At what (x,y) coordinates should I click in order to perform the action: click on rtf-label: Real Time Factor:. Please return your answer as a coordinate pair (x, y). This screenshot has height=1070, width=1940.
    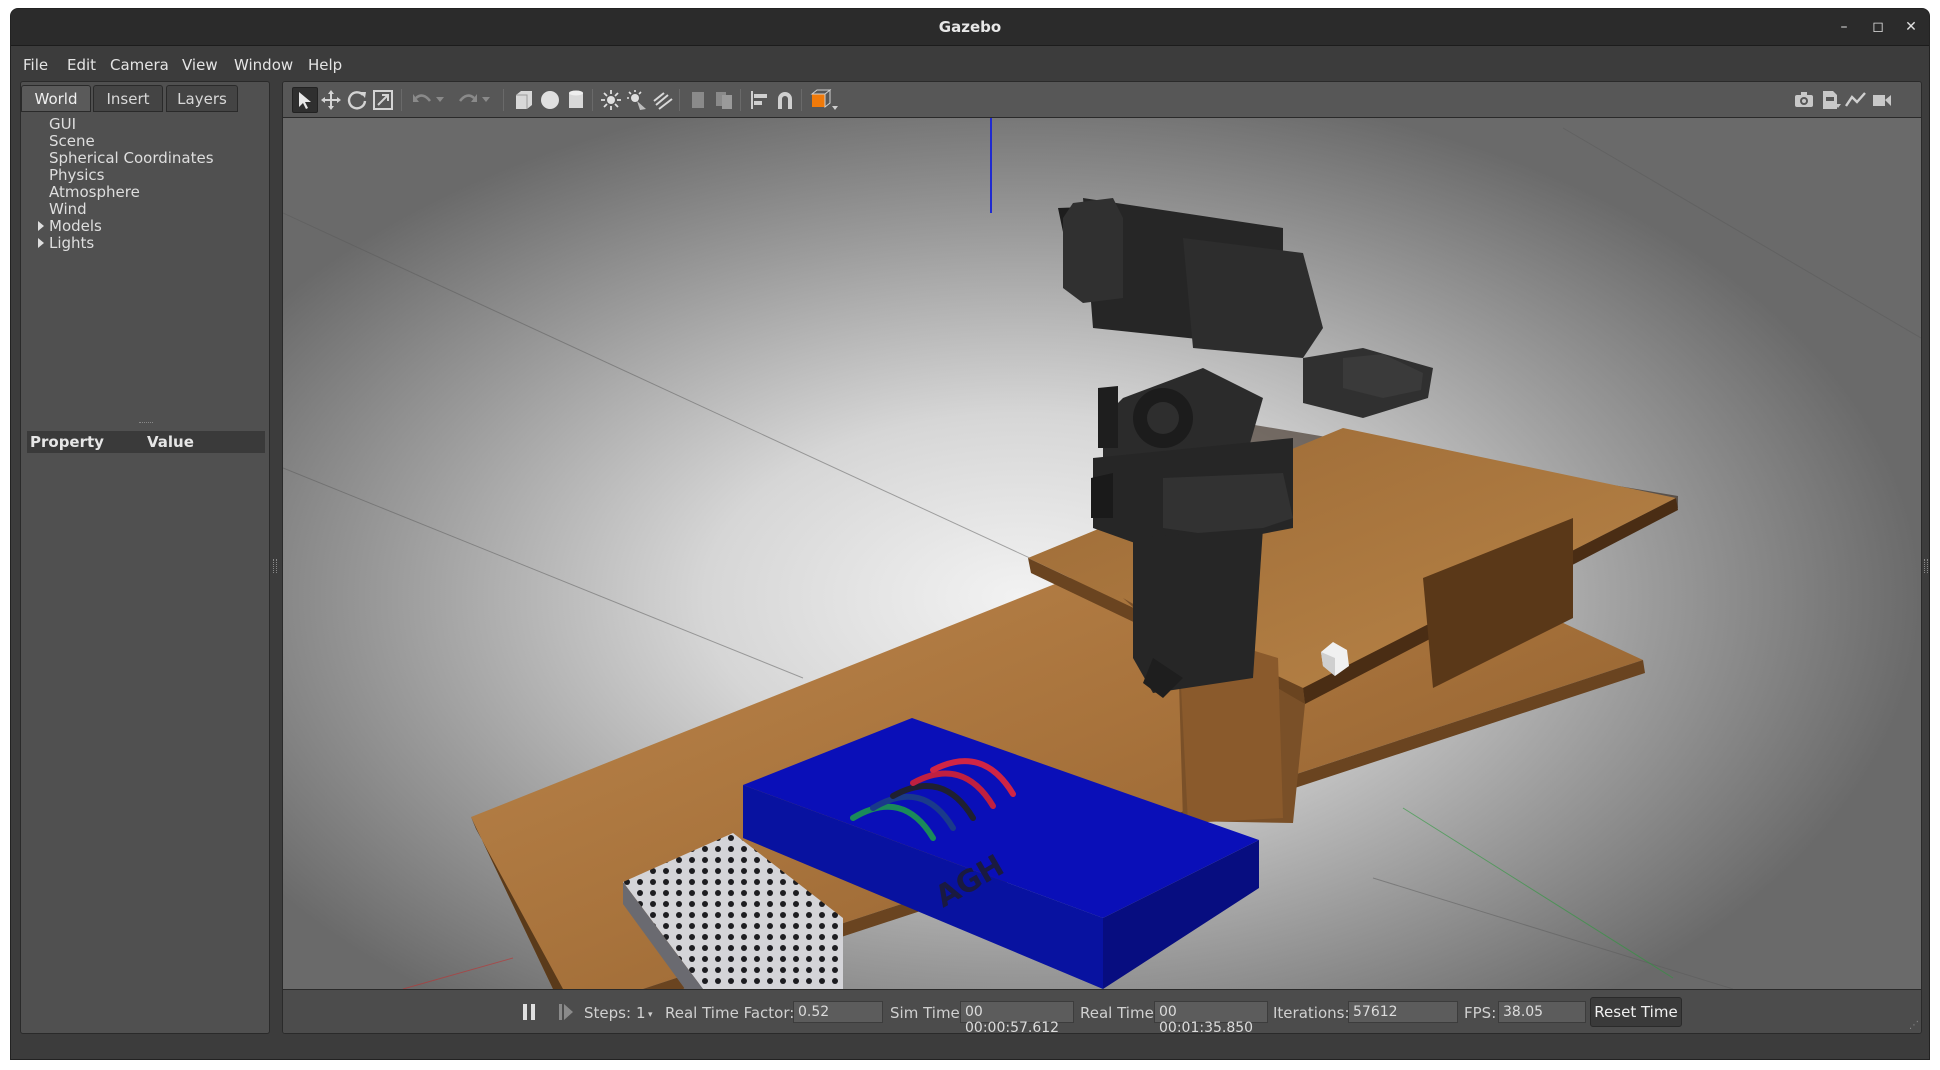
    Looking at the image, I should click on (730, 1013).